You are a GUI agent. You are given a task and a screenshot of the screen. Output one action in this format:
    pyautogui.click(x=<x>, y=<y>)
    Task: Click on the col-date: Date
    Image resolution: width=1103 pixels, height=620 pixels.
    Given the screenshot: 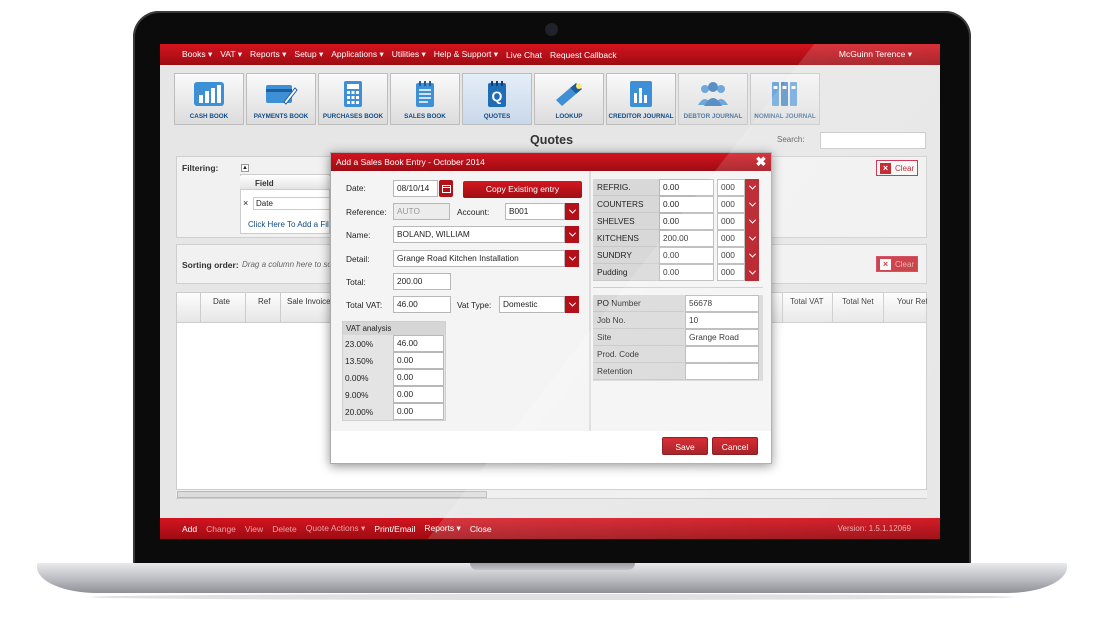 What is the action you would take?
    pyautogui.click(x=221, y=301)
    